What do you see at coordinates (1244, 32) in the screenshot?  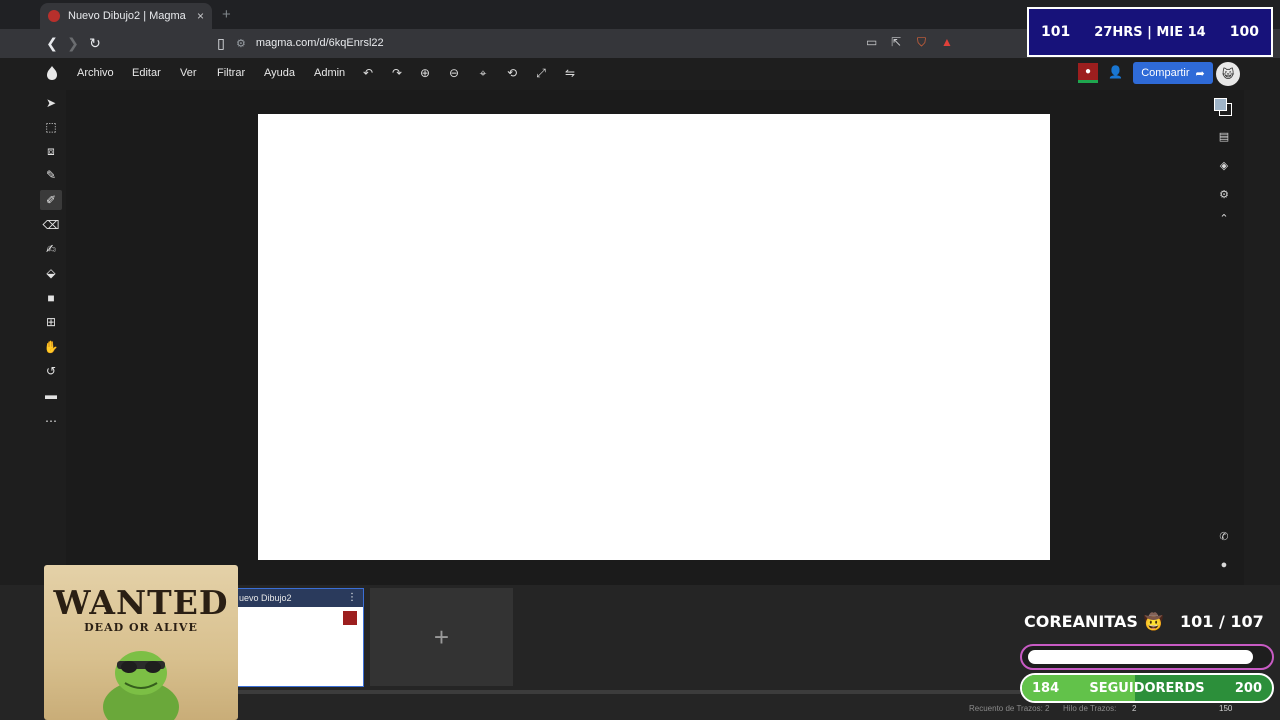 I see `hud-right-value: 100` at bounding box center [1244, 32].